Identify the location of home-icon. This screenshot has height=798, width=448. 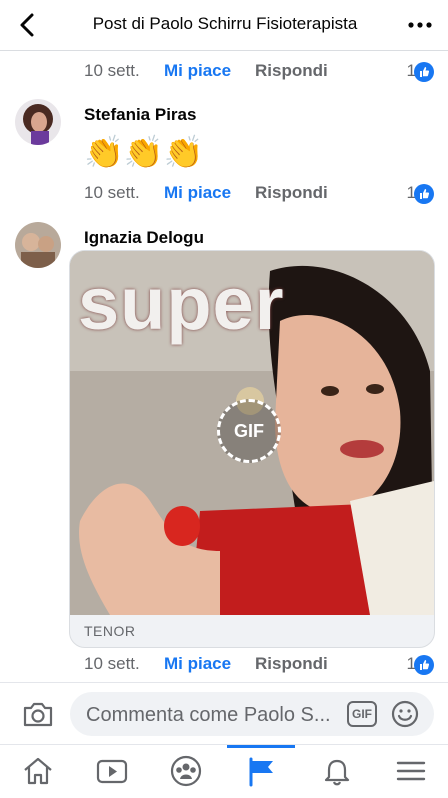
(38, 771).